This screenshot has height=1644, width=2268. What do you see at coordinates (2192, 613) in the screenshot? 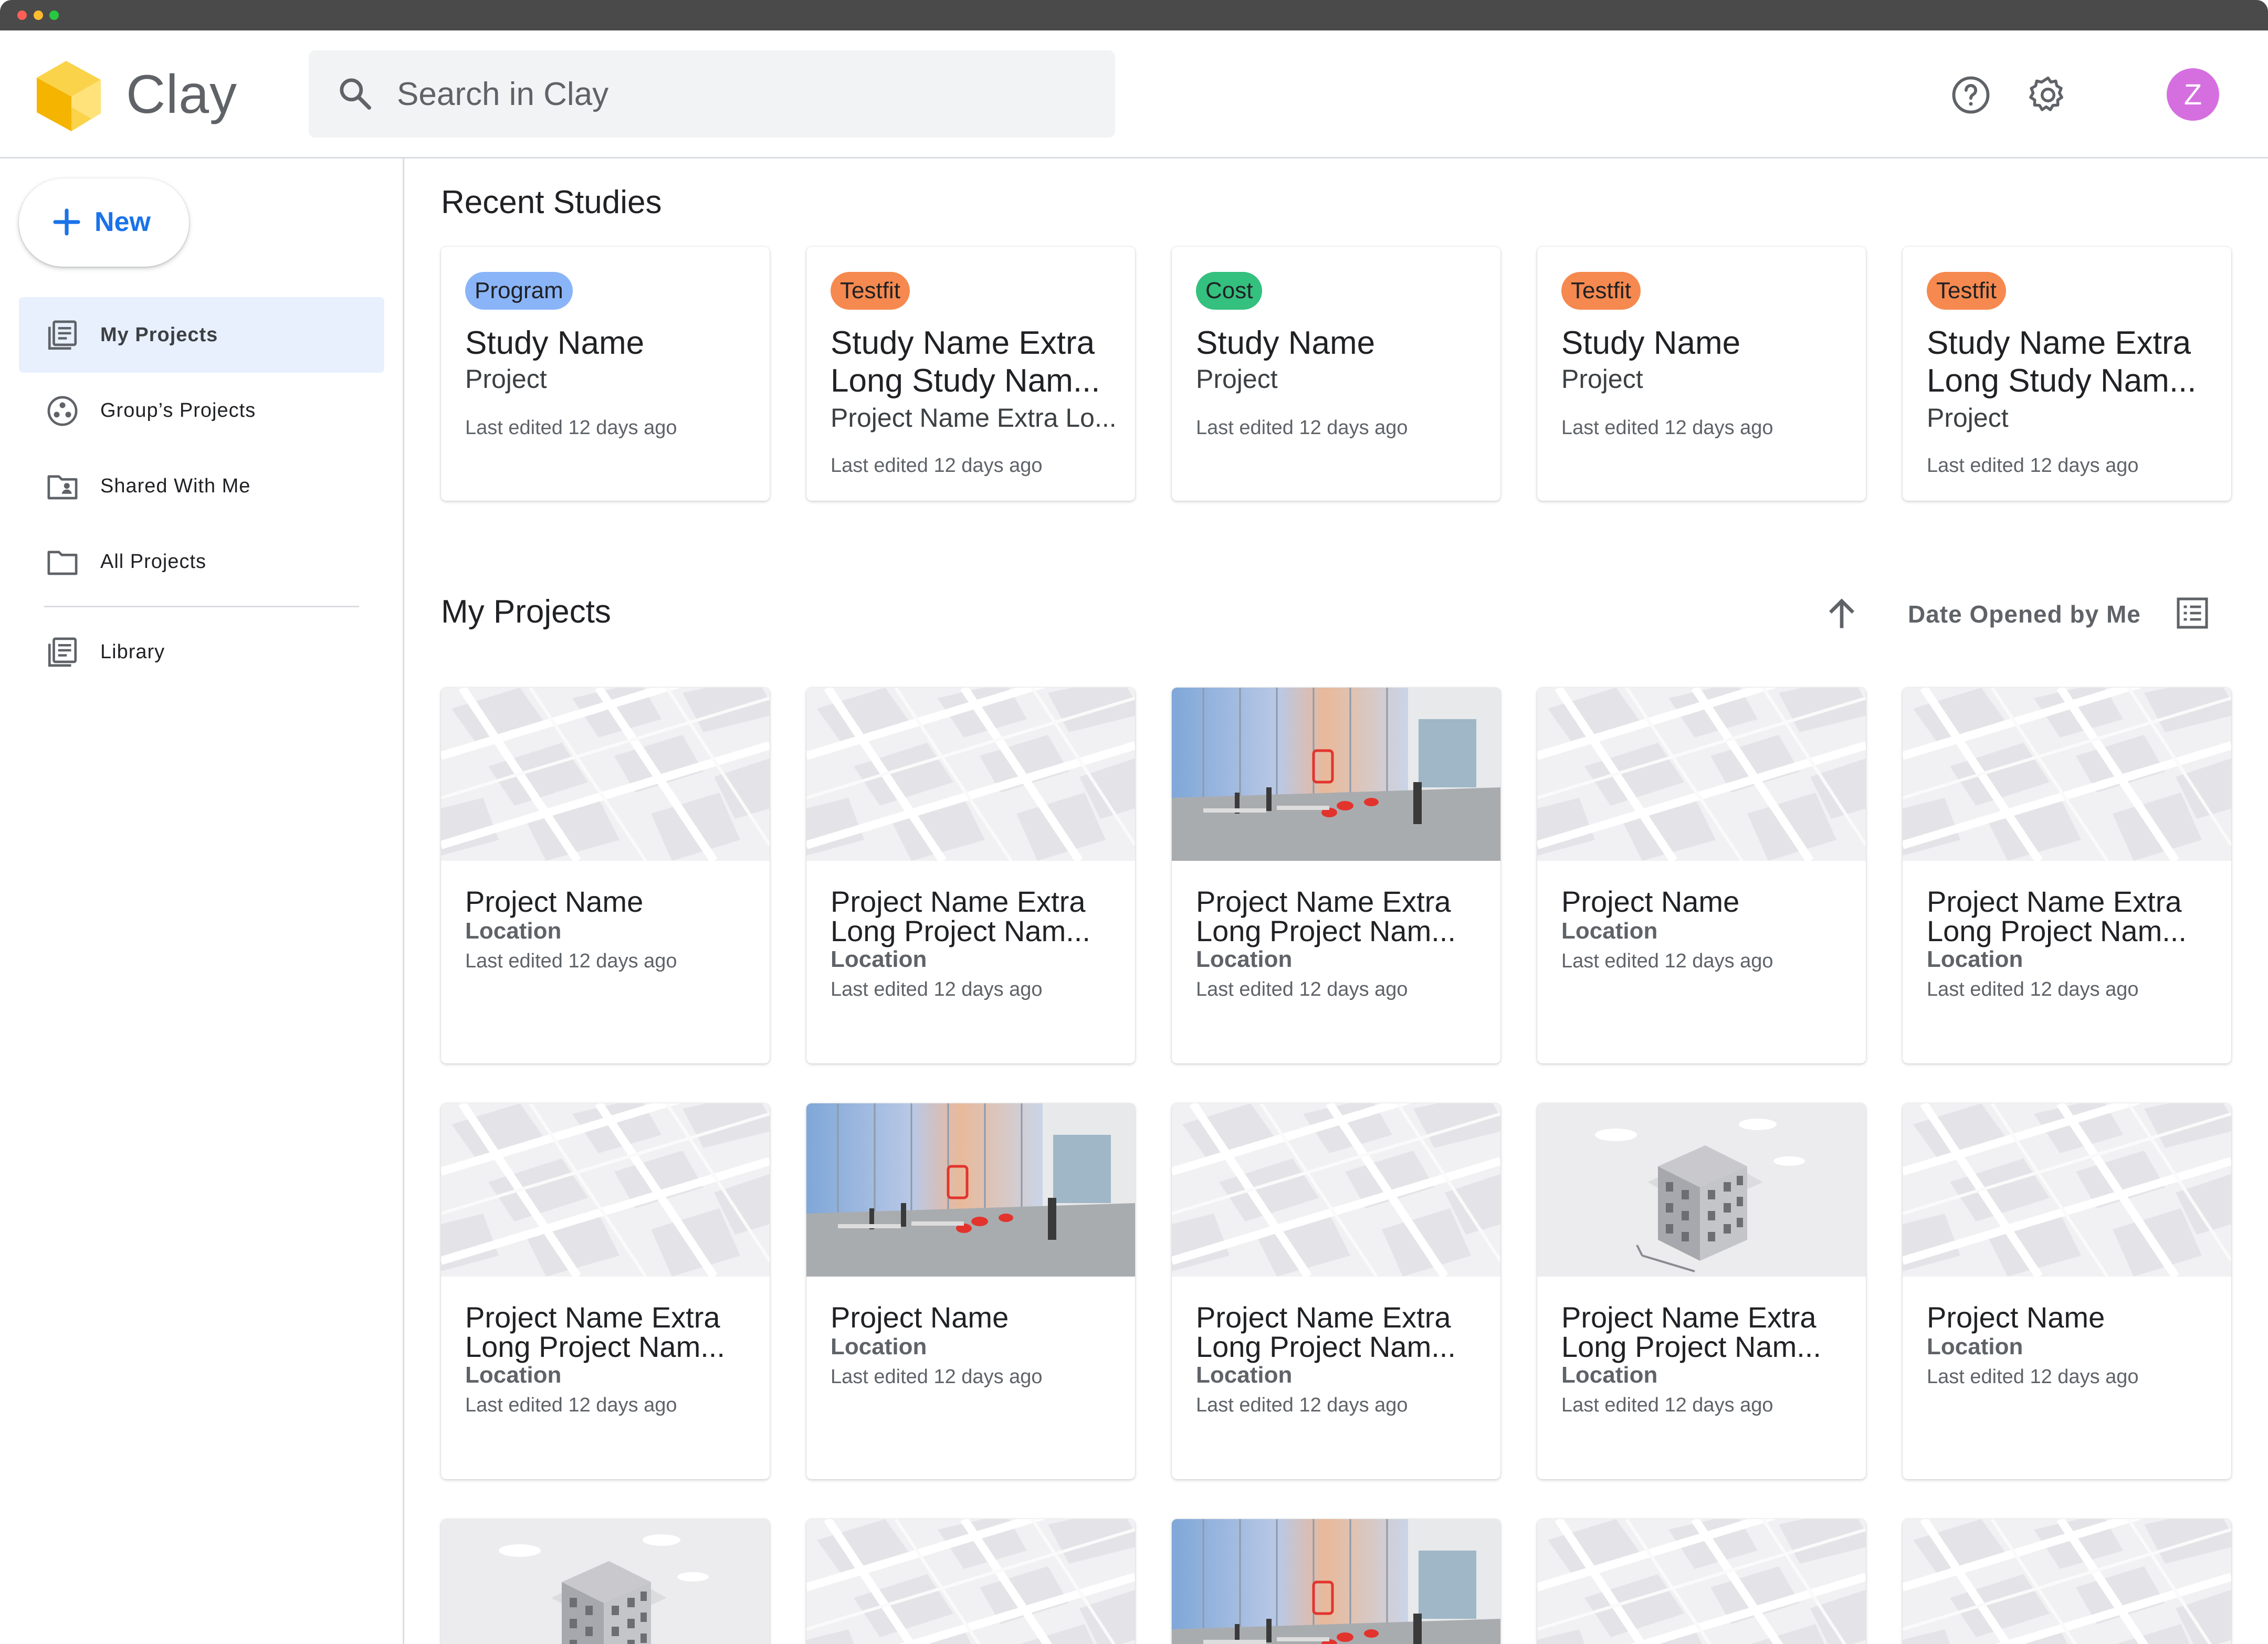
I see `list-view-icon` at bounding box center [2192, 613].